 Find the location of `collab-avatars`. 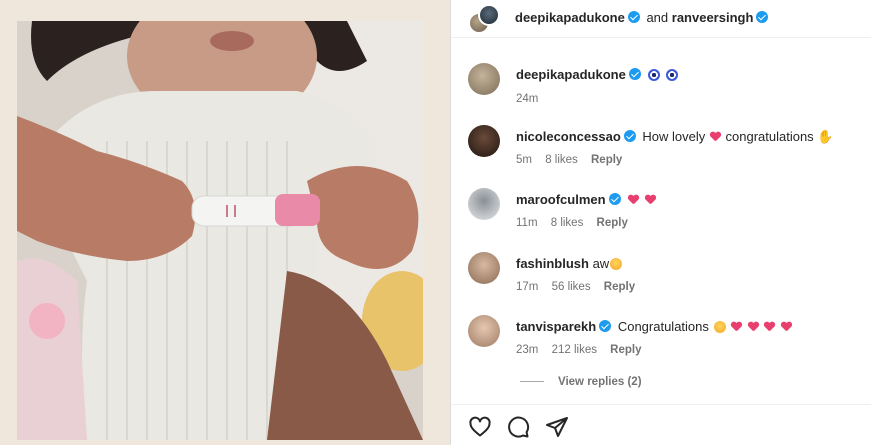

collab-avatars is located at coordinates (484, 20).